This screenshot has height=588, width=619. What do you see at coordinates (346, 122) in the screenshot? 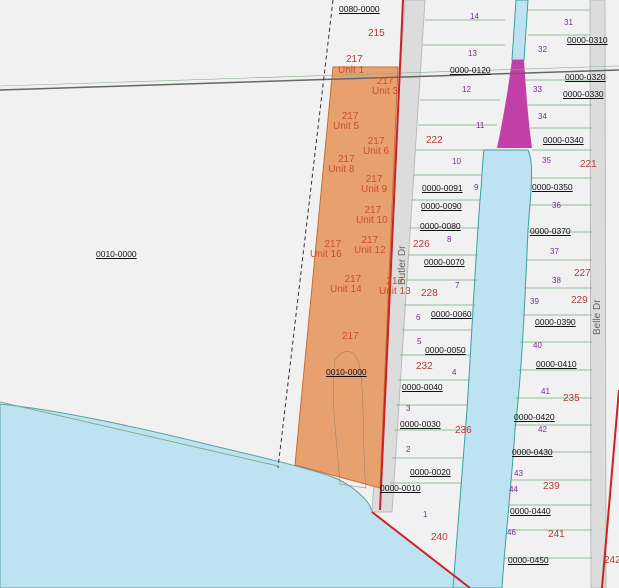
I see `unit-label: 217 Unit 5` at bounding box center [346, 122].